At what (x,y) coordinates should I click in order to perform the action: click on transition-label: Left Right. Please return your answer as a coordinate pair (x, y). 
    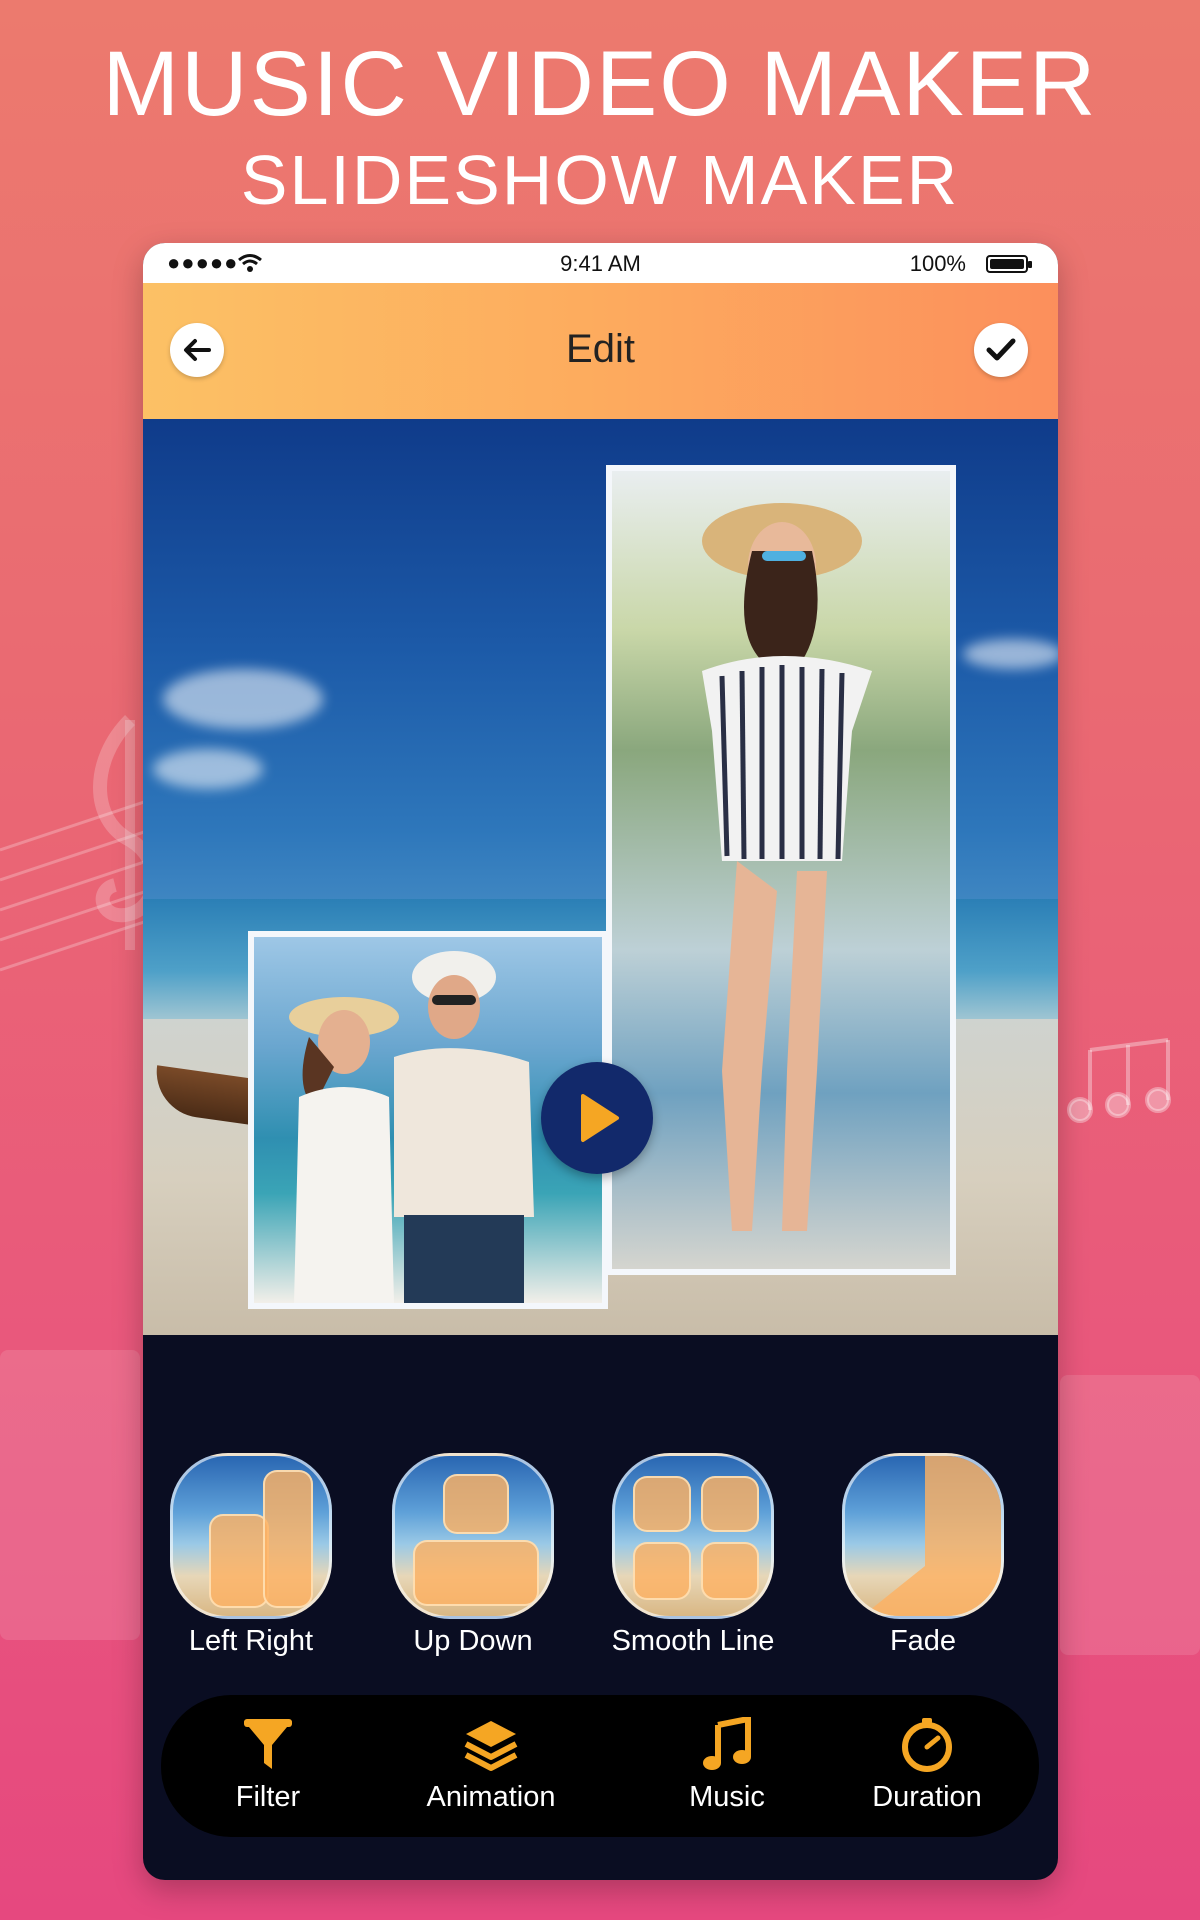
    Looking at the image, I should click on (251, 1641).